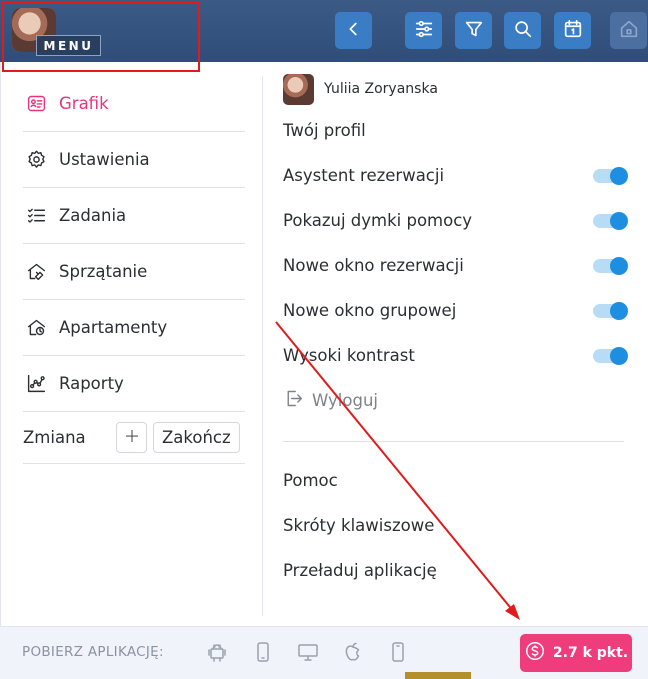 This screenshot has height=679, width=648. Describe the element at coordinates (36, 328) in the screenshot. I see `apartments-icon` at that location.